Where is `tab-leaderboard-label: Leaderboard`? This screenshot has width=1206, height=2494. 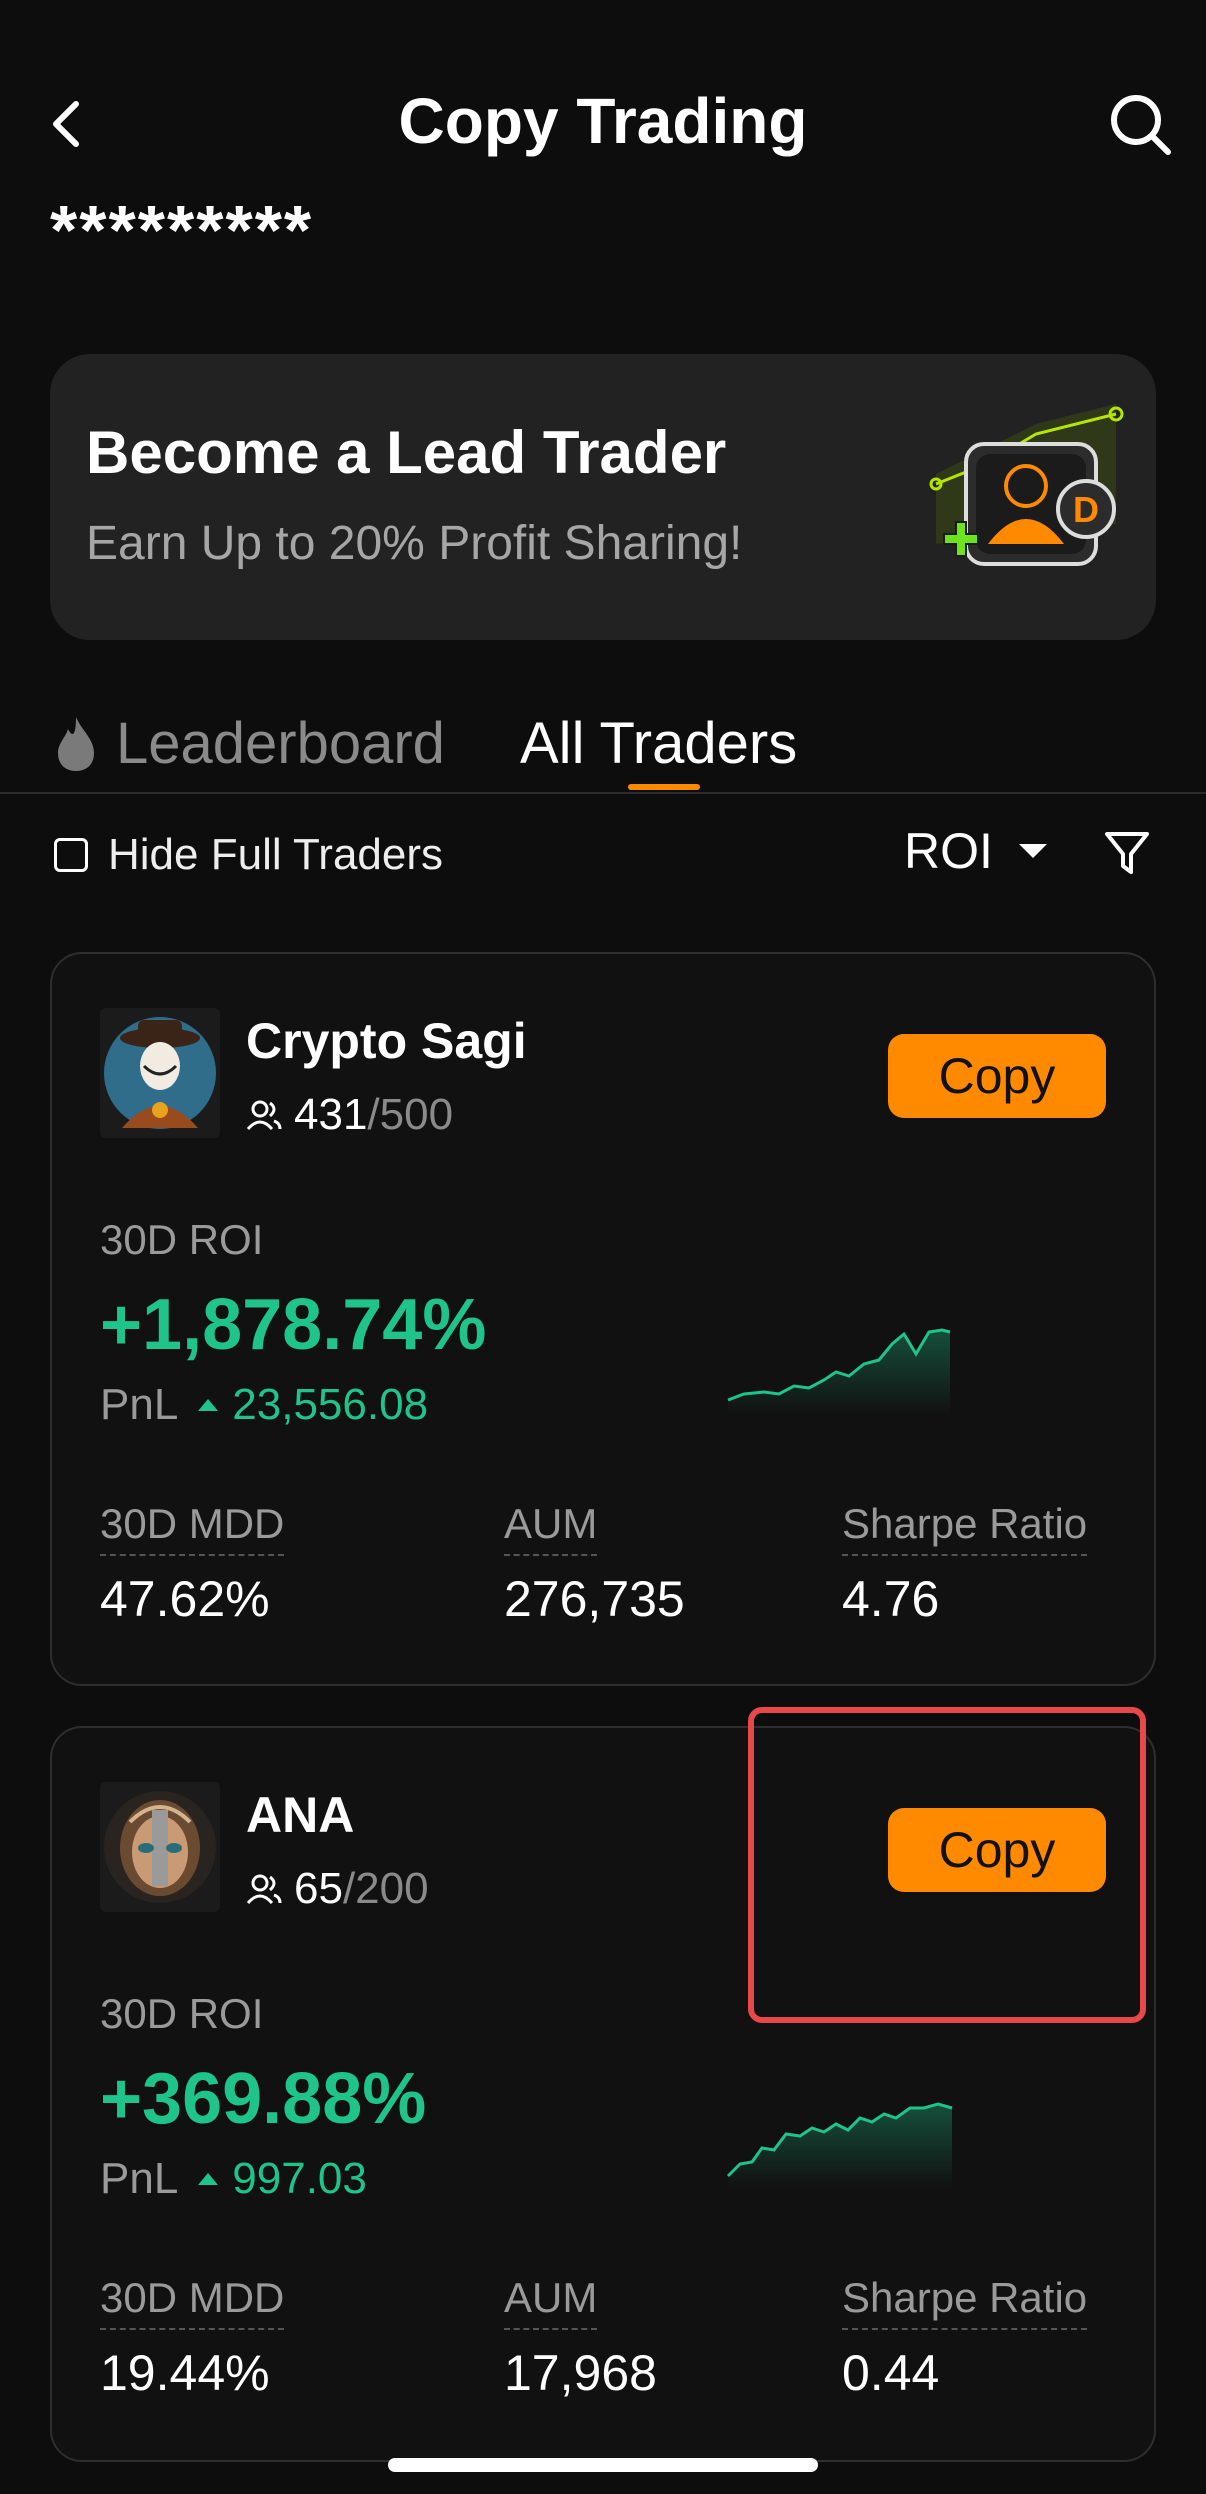
tab-leaderboard-label: Leaderboard is located at coordinates (280, 743).